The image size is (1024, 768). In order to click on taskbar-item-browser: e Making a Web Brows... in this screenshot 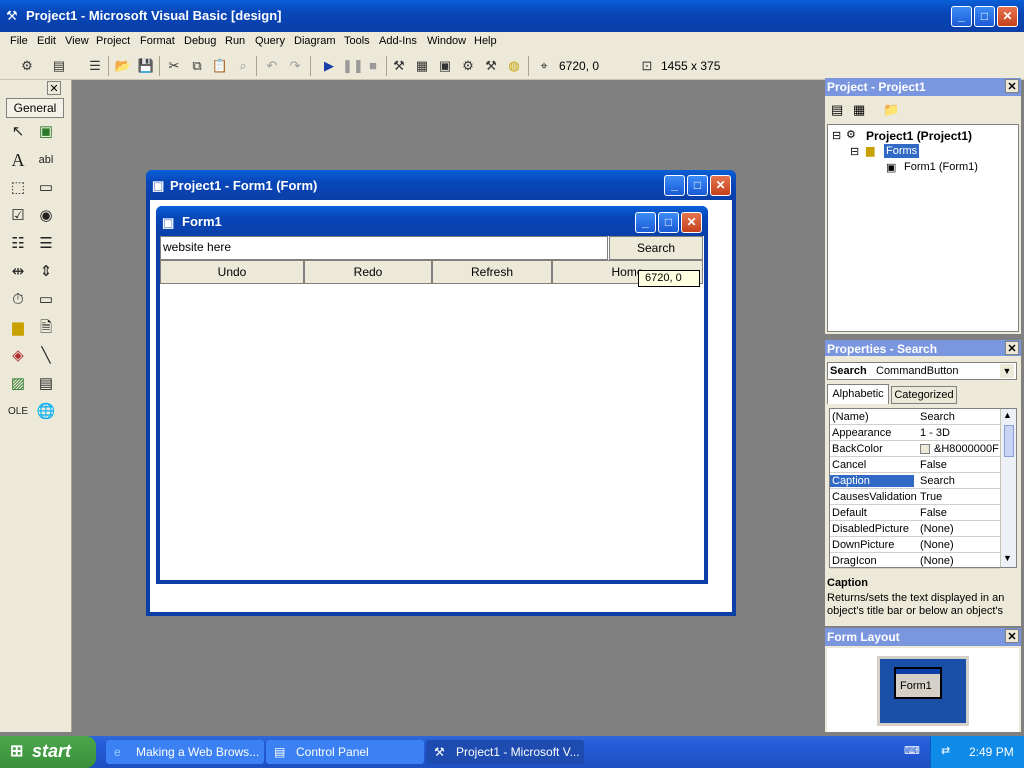, I will do `click(185, 752)`.